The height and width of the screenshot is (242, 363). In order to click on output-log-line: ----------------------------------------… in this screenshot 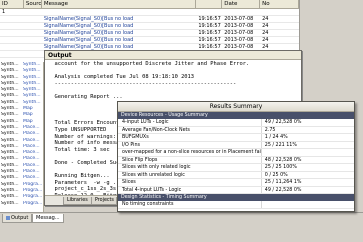, I will do `click(142, 83)`.